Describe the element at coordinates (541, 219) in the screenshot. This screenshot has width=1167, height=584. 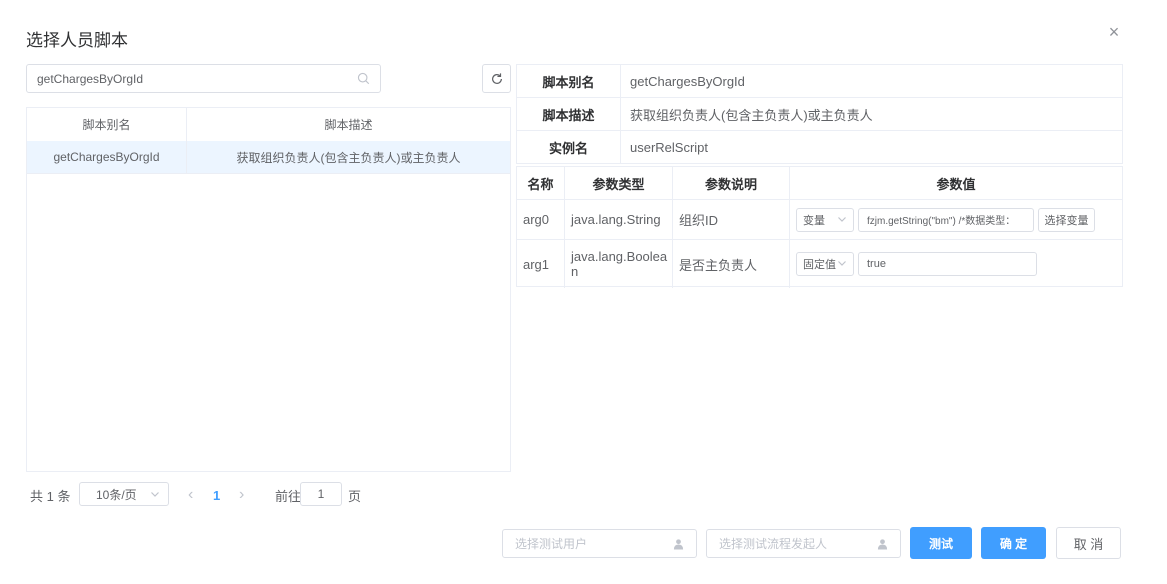
I see `param-name: arg0` at that location.